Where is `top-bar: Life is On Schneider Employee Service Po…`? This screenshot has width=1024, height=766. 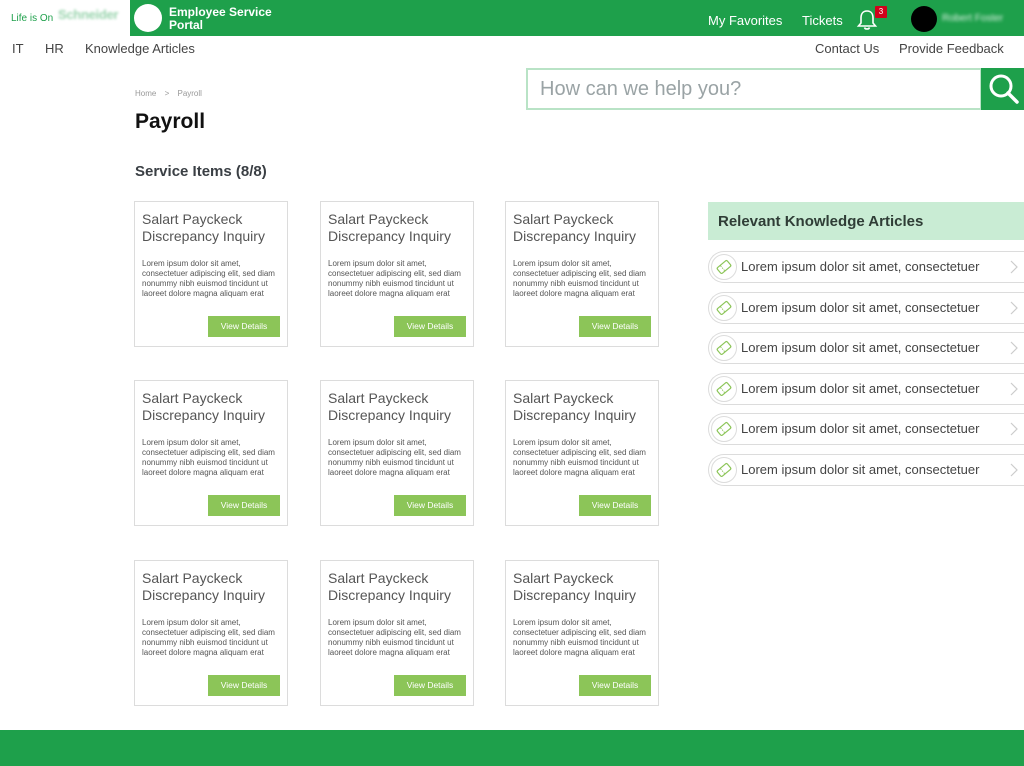 top-bar: Life is On Schneider Employee Service Po… is located at coordinates (512, 18).